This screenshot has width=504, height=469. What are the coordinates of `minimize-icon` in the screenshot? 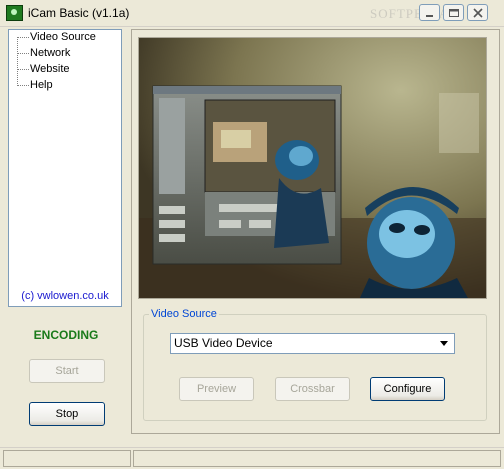 It's located at (429, 16).